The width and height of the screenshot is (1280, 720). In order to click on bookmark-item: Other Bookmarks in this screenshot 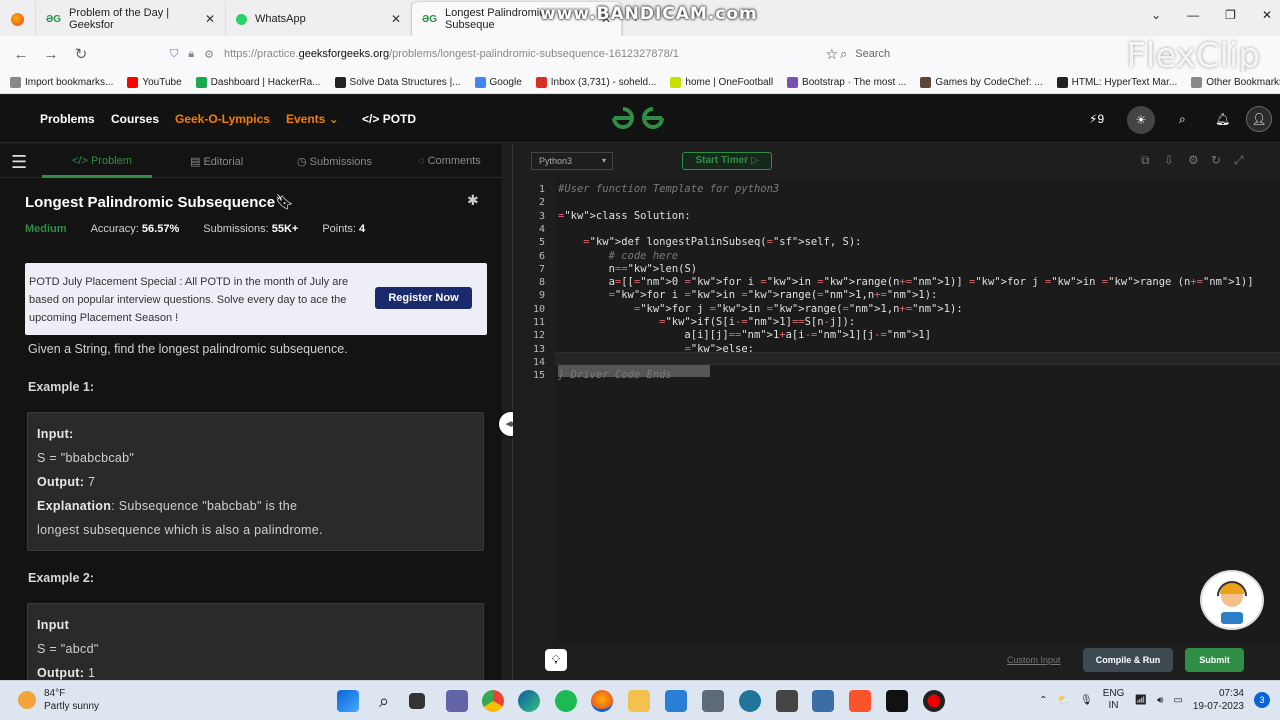, I will do `click(1235, 82)`.